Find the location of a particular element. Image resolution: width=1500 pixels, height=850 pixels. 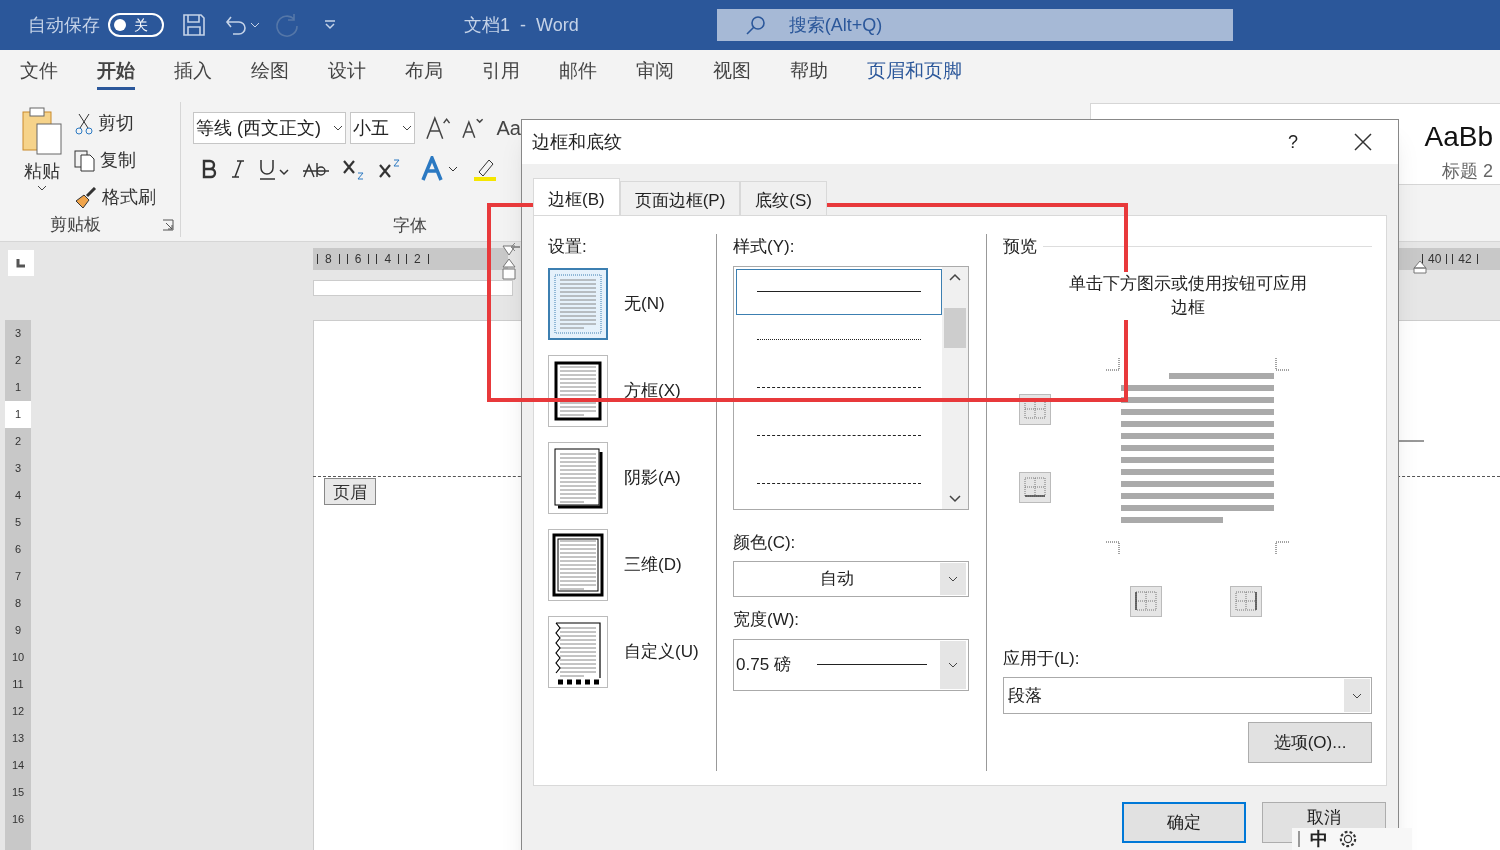

ribbon-tab: 页眉和页脚 is located at coordinates (914, 73).